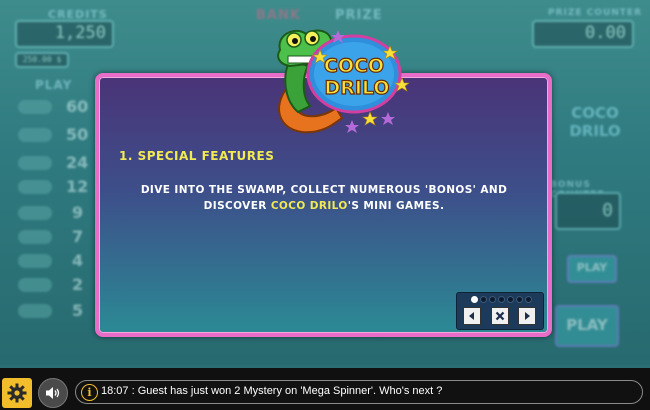 The width and height of the screenshot is (650, 410). What do you see at coordinates (588, 211) in the screenshot?
I see `bonus-counter-display: 0` at bounding box center [588, 211].